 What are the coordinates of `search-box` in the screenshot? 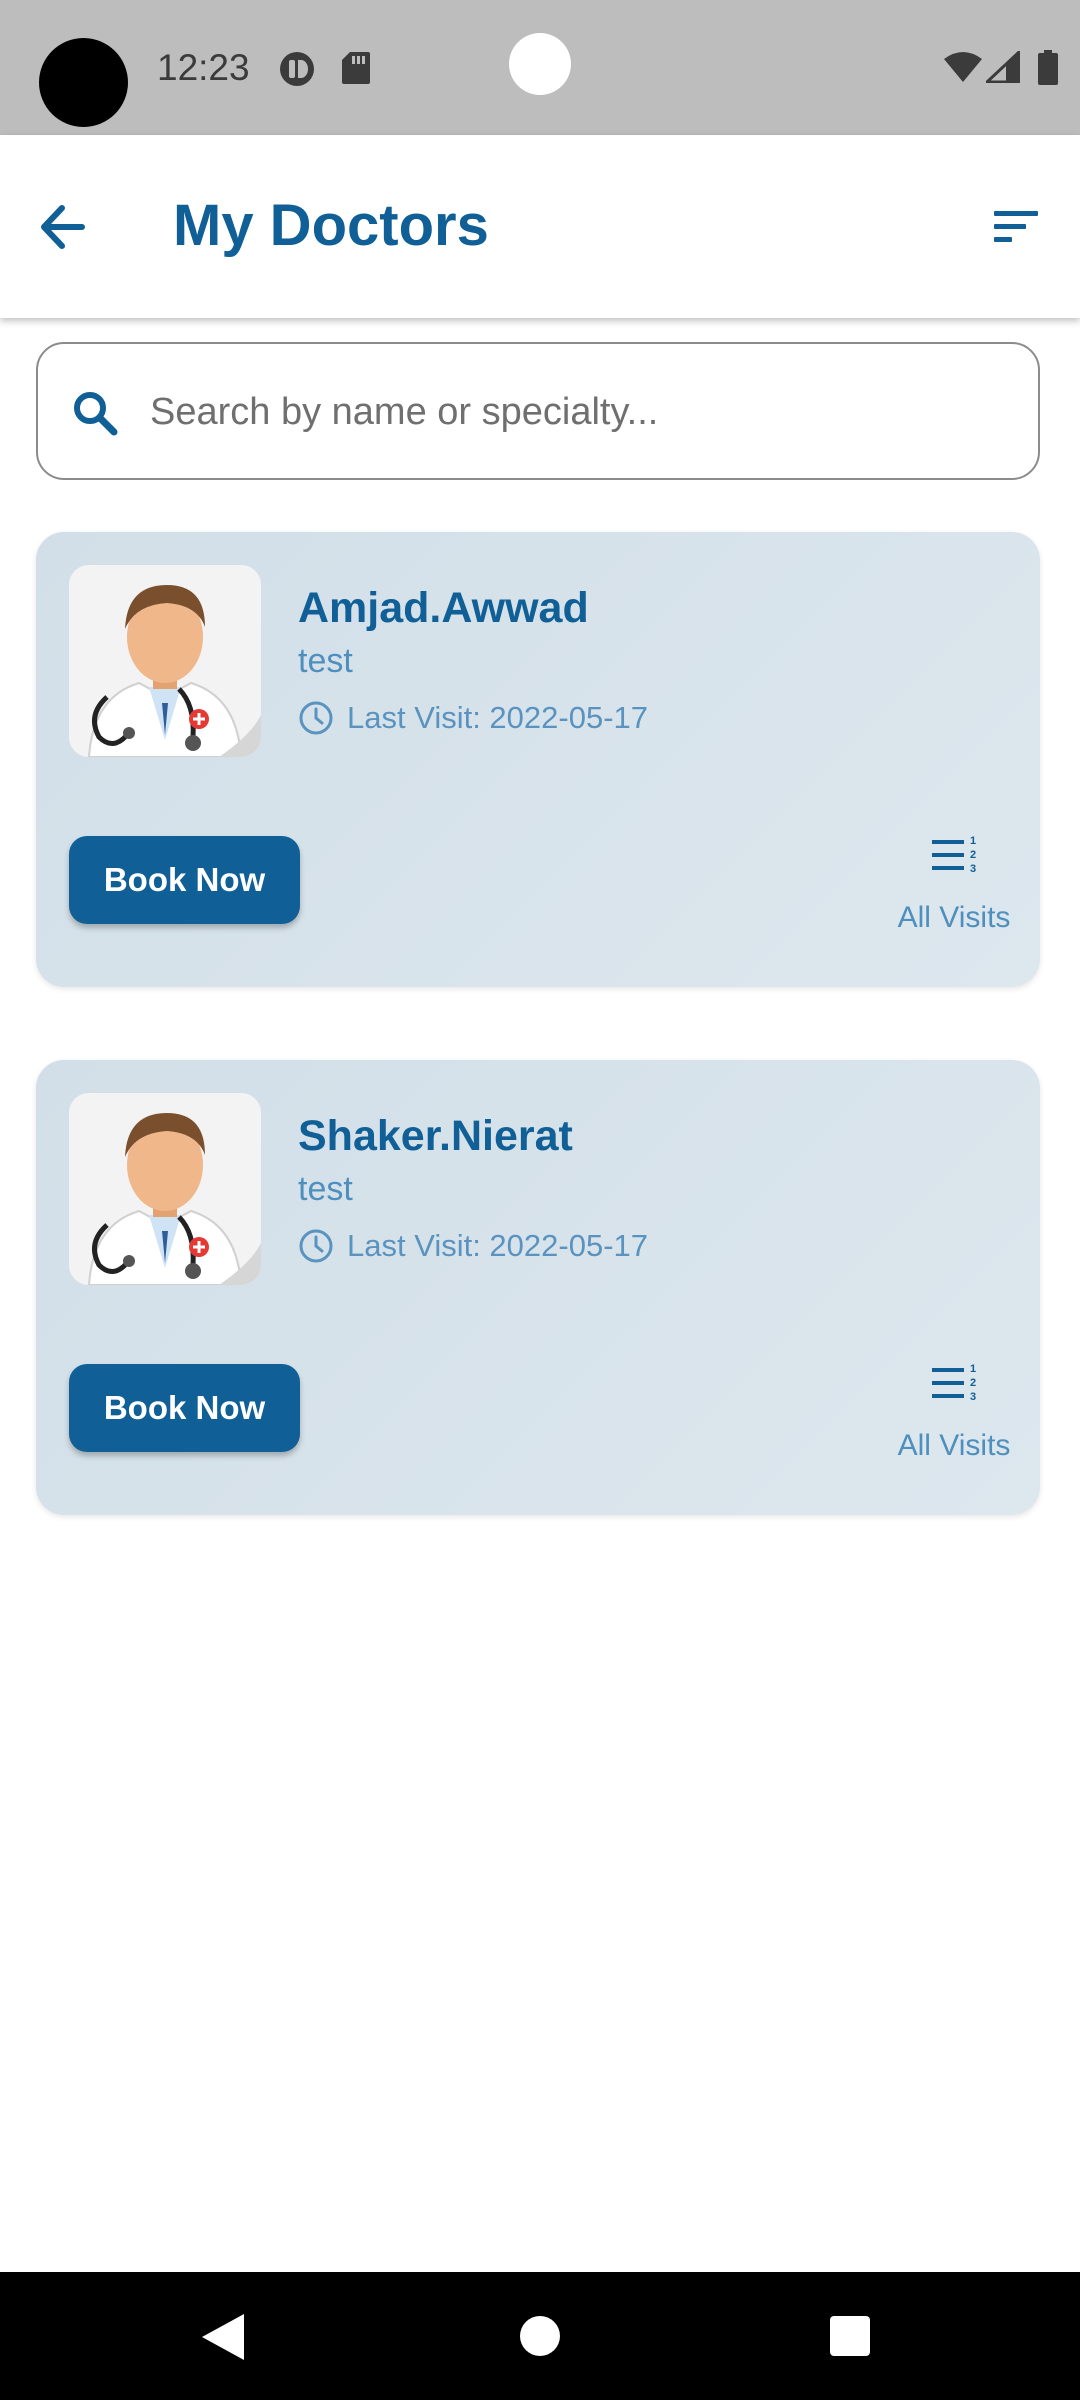 It's located at (538, 411).